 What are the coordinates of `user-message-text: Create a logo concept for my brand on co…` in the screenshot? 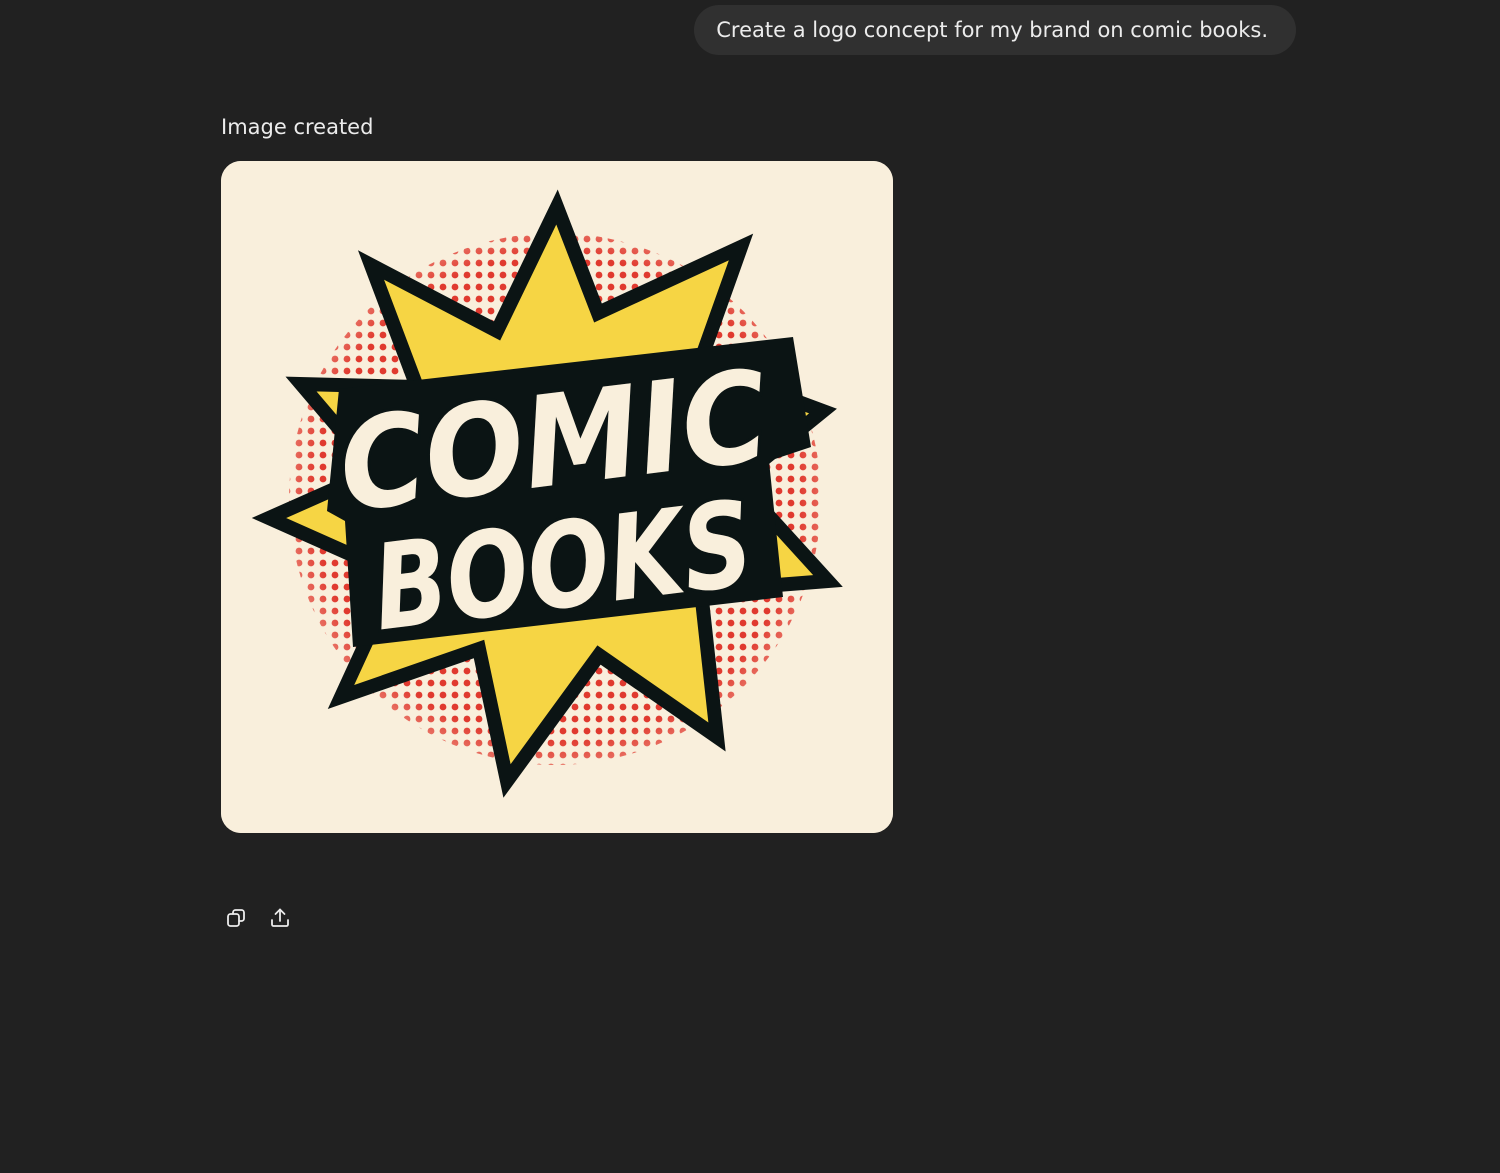 It's located at (992, 30).